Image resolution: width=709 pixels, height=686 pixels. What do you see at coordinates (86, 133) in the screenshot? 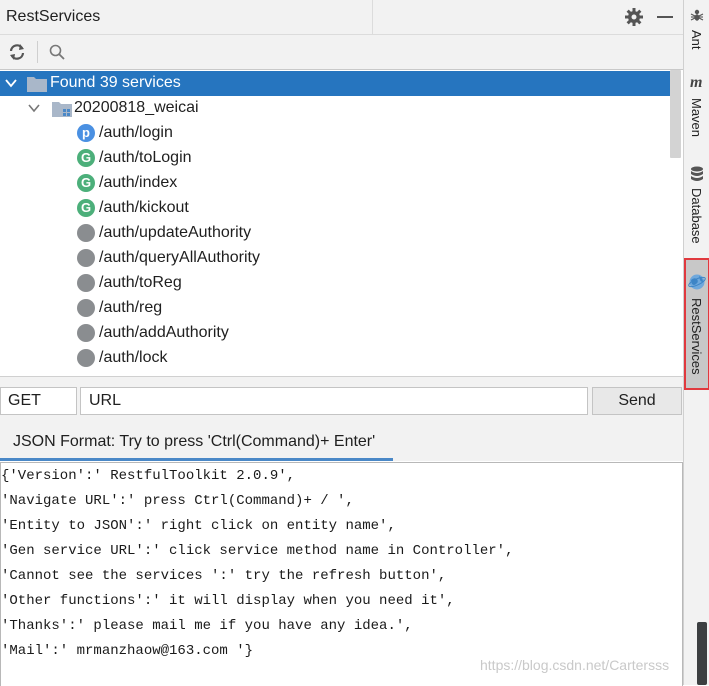
I see `http-method-badge-icon: p` at bounding box center [86, 133].